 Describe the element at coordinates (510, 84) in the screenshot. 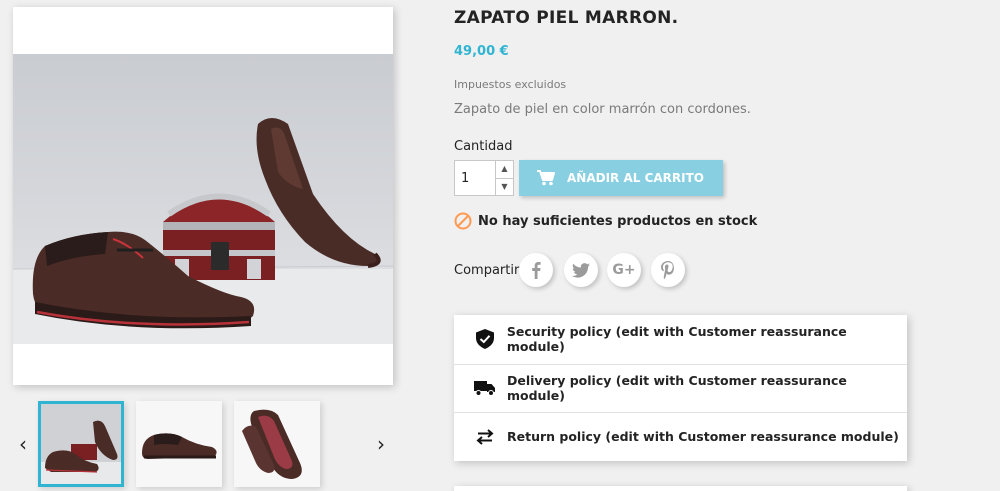

I see `tax-note: Impuestos excluidos` at that location.